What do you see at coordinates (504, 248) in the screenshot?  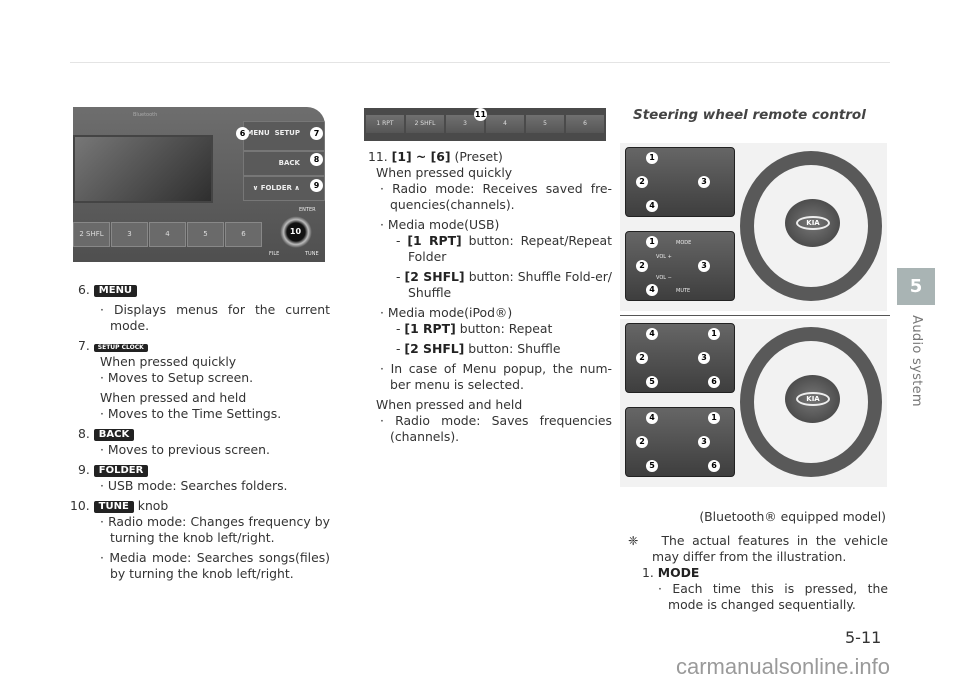 I see `dash-item: - [1 RPT] button: Repeat/Repeat Folder` at bounding box center [504, 248].